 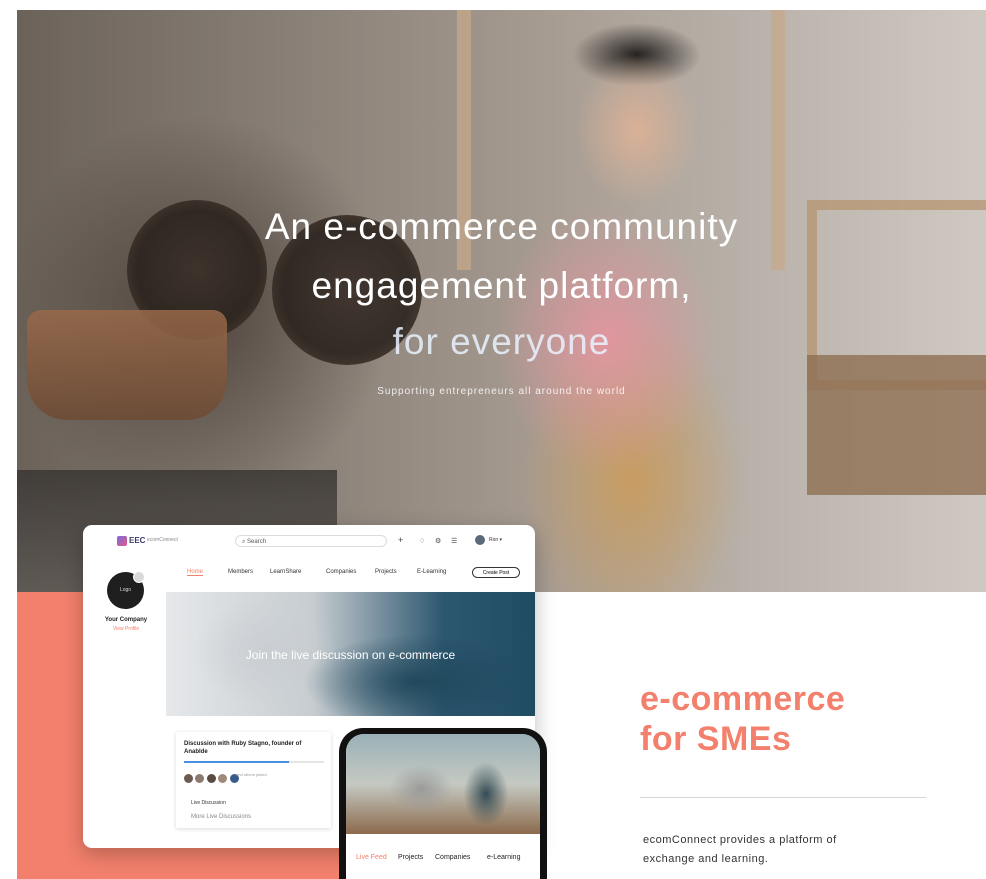 What do you see at coordinates (454, 541) in the screenshot?
I see `menu-icon: ☰` at bounding box center [454, 541].